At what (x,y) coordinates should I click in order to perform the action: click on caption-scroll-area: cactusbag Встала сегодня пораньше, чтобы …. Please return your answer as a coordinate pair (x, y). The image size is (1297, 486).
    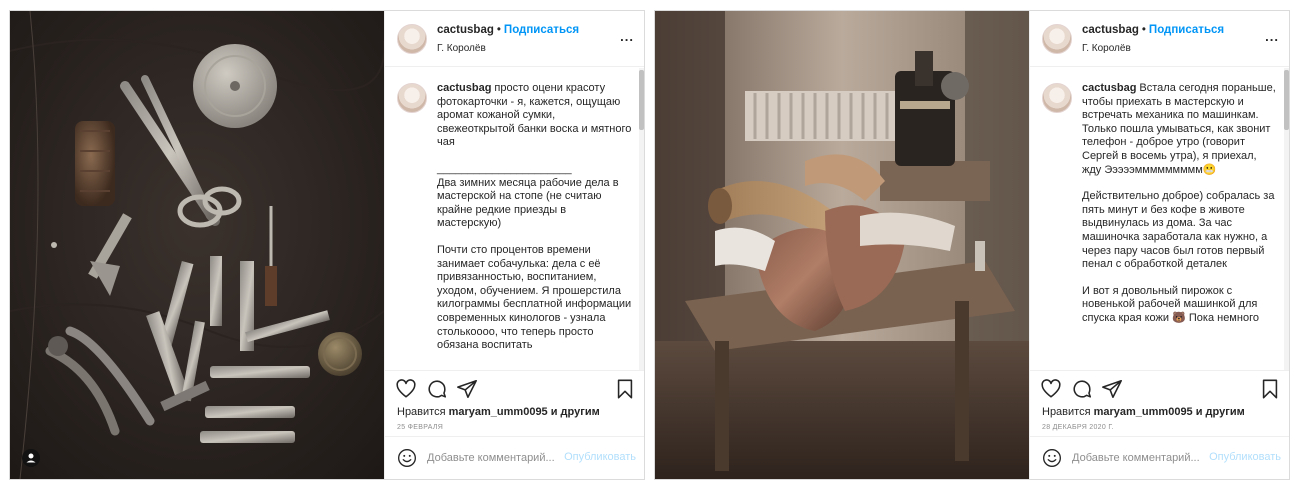
    Looking at the image, I should click on (1159, 219).